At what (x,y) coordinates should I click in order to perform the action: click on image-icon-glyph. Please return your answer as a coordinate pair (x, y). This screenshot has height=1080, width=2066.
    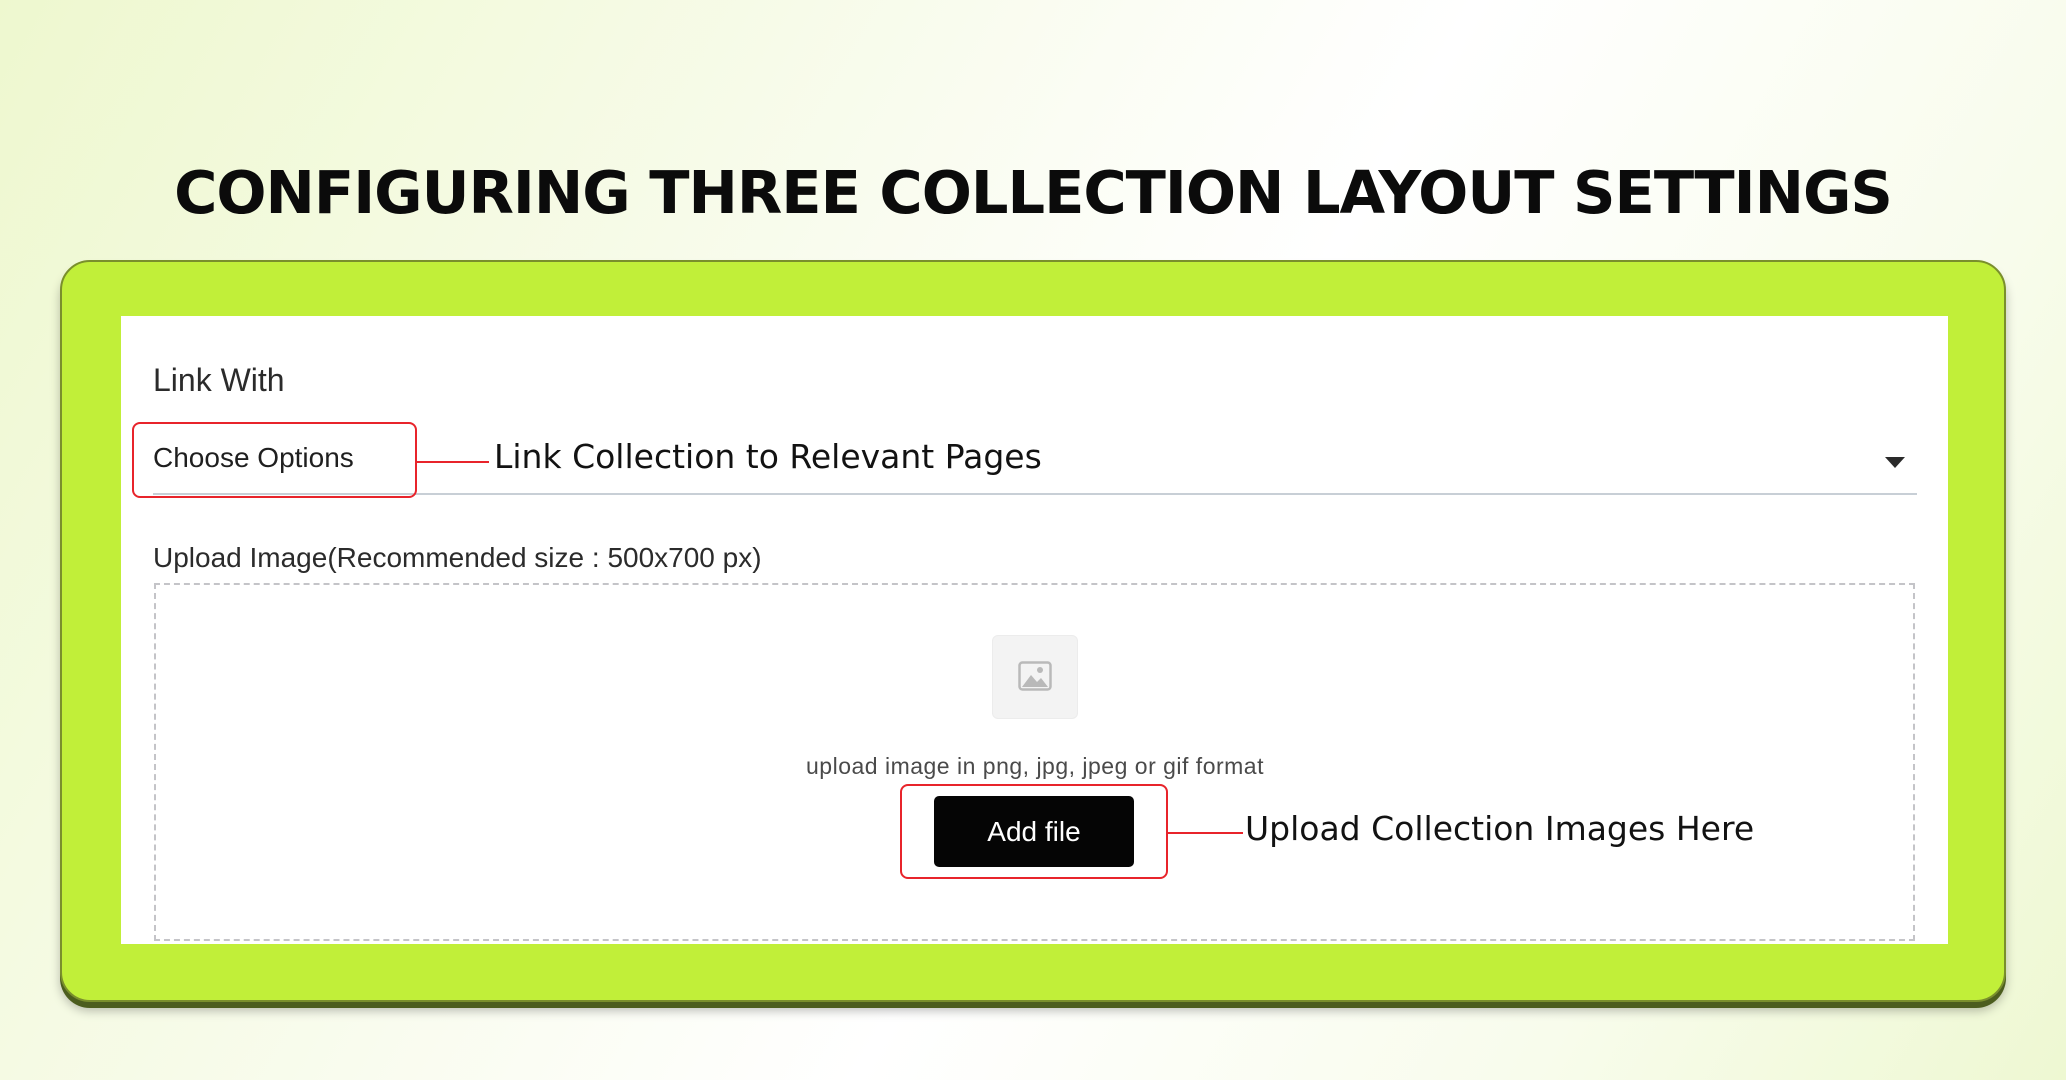
    Looking at the image, I should click on (1035, 676).